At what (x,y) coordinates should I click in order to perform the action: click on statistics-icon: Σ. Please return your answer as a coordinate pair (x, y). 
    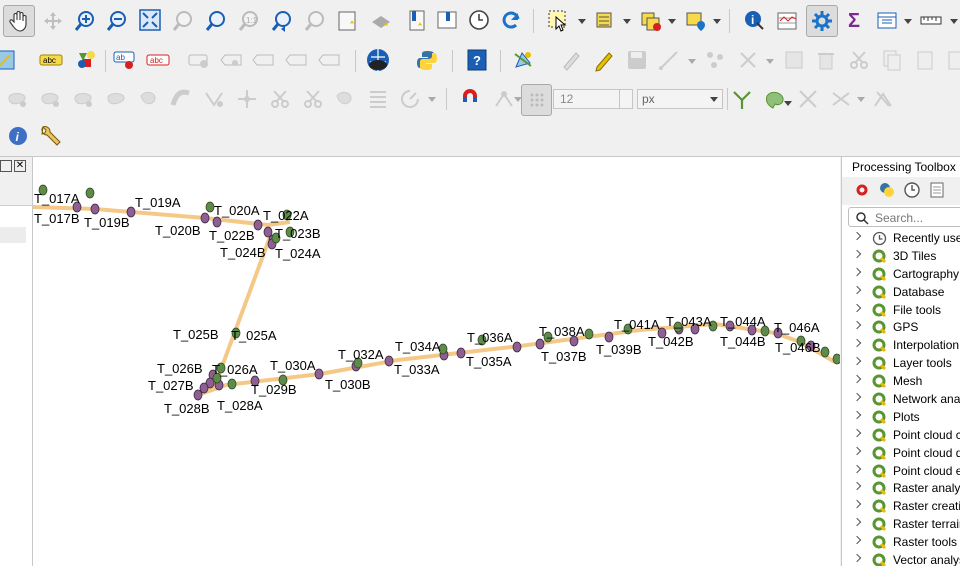
    Looking at the image, I should click on (855, 20).